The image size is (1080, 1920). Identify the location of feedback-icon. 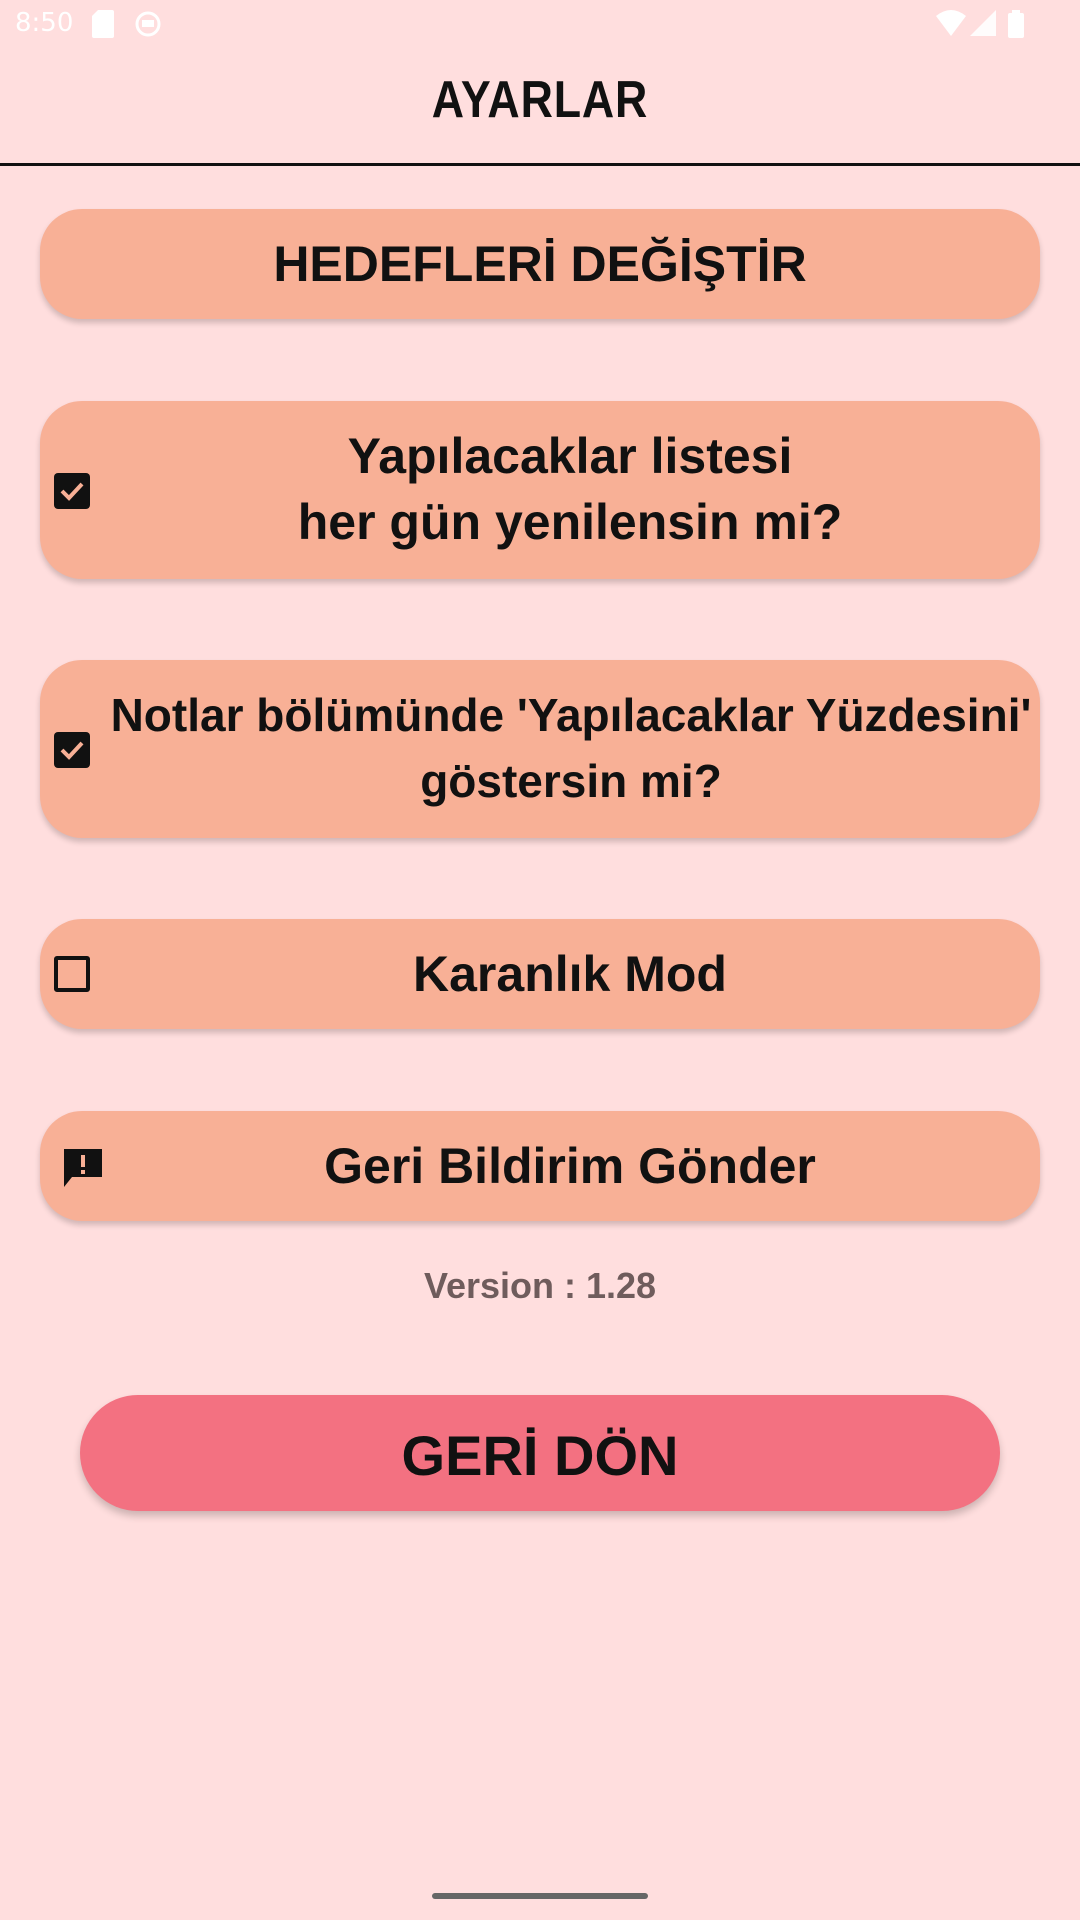
(83, 1168).